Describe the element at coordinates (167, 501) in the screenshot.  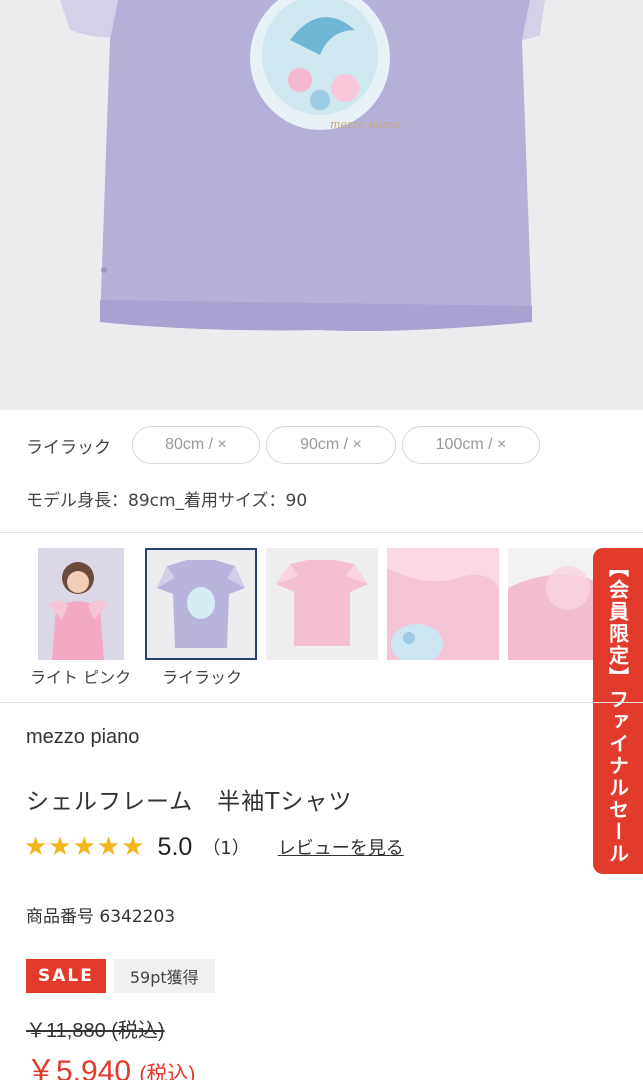
I see `model-size-info: モデル身長：89cm_着用サイズ：90` at that location.